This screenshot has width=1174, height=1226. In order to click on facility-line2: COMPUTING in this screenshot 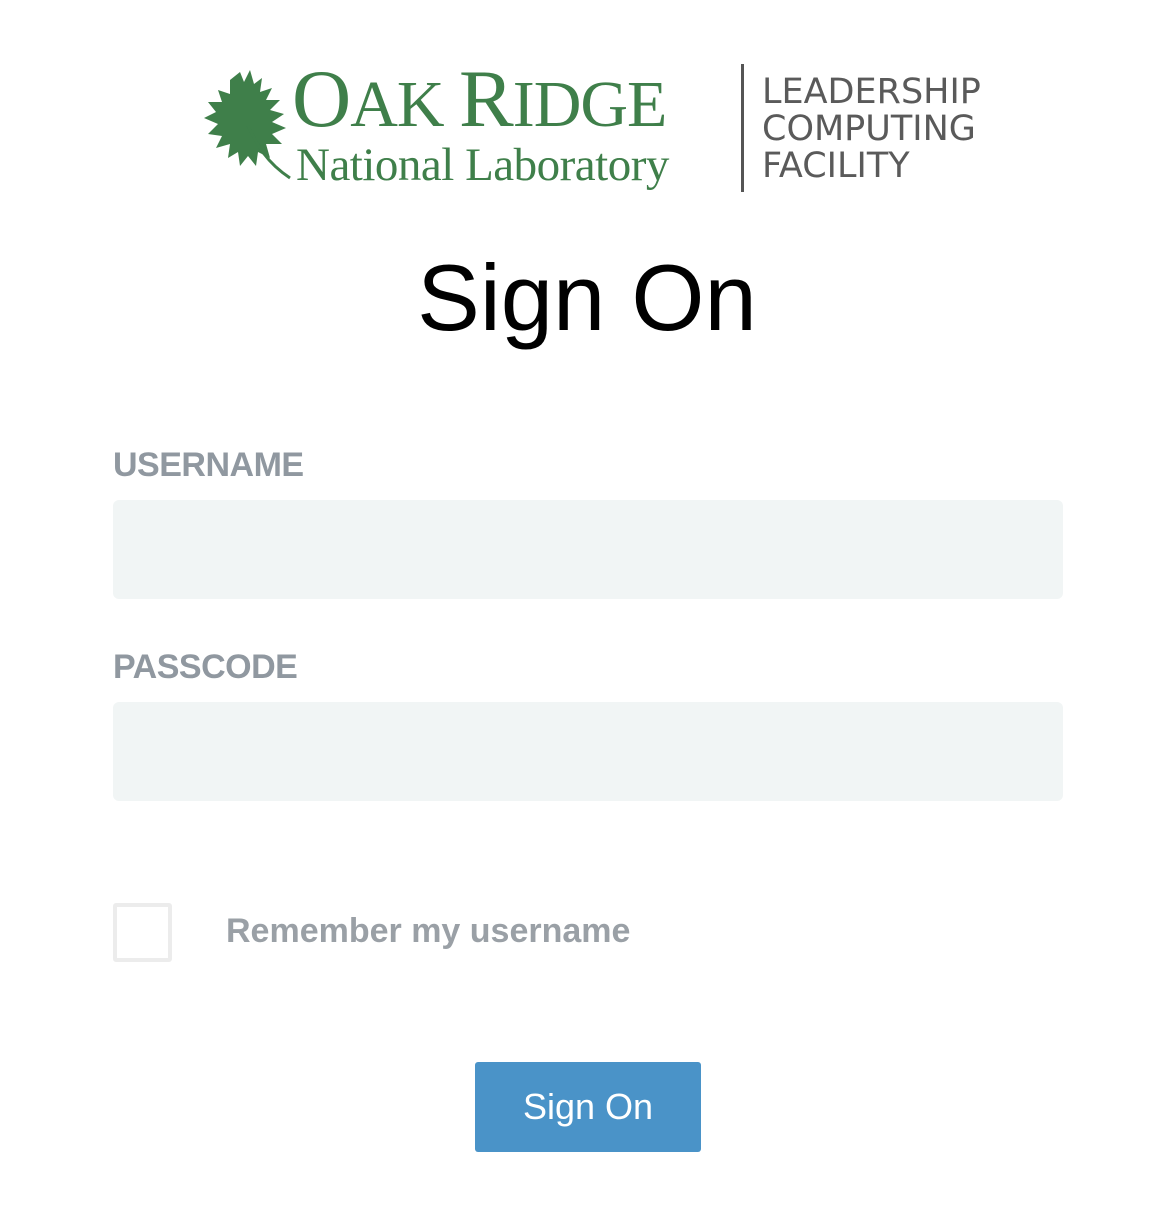, I will do `click(869, 129)`.